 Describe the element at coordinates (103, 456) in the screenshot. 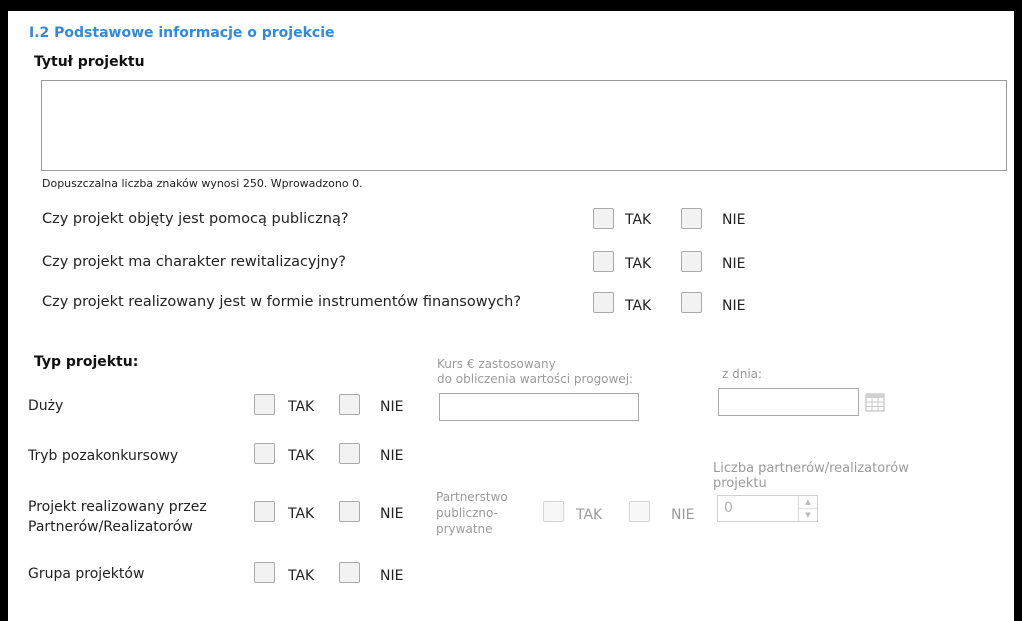

I see `project-type-noncompetitive-label: Tryb pozakonkursowy` at that location.